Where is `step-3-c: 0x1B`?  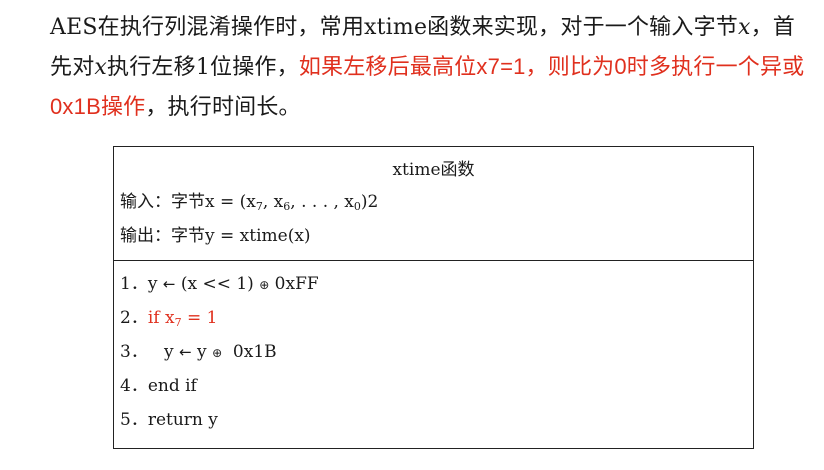
step-3-c: 0x1B is located at coordinates (249, 352).